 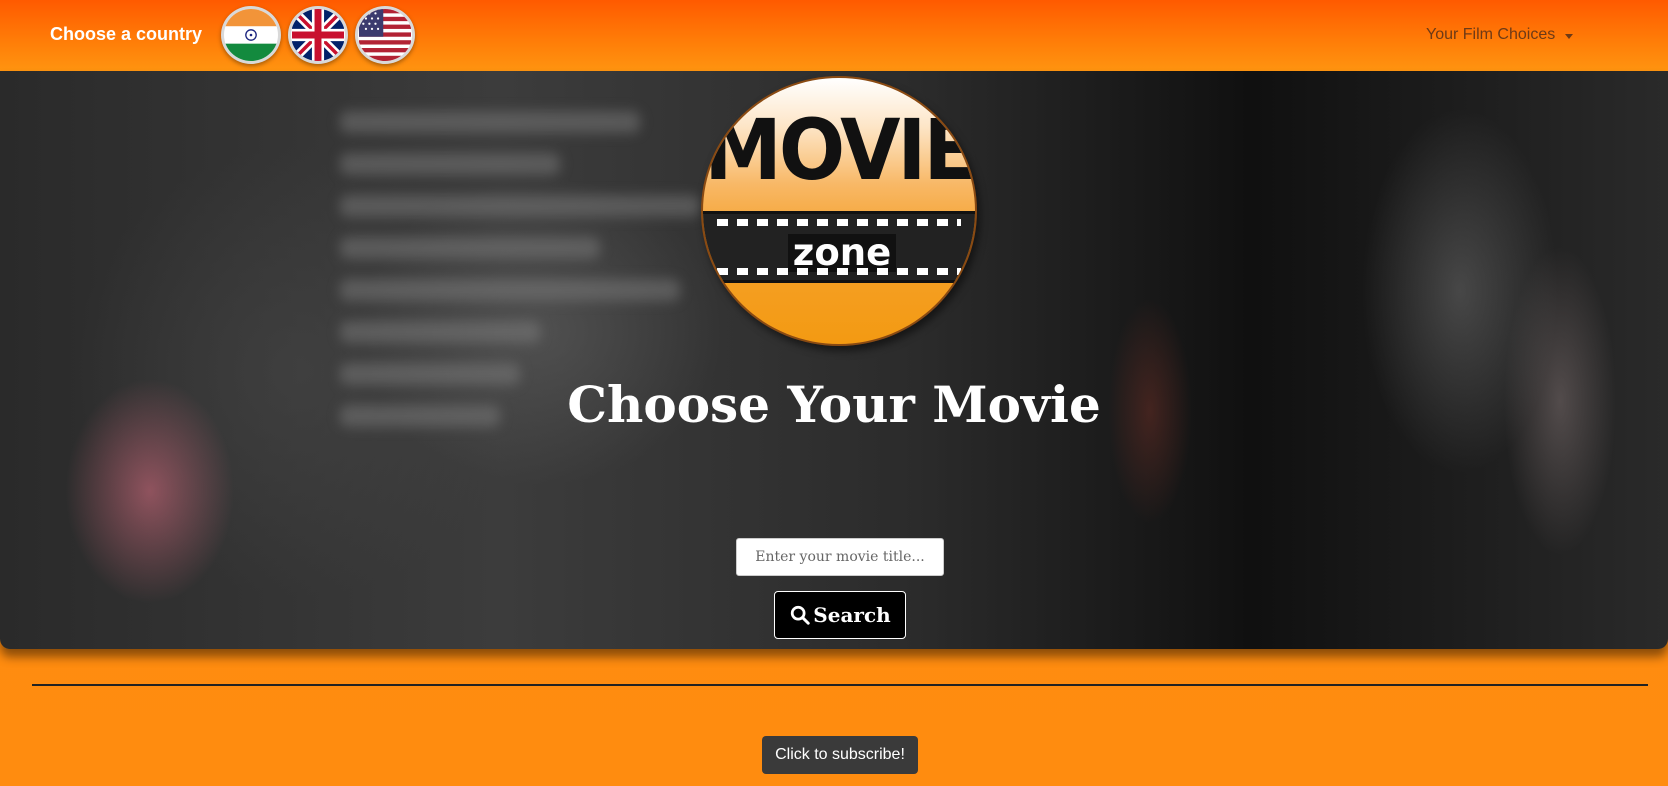 I want to click on film-choices-dropdown: Your Film Choices, so click(x=1500, y=35).